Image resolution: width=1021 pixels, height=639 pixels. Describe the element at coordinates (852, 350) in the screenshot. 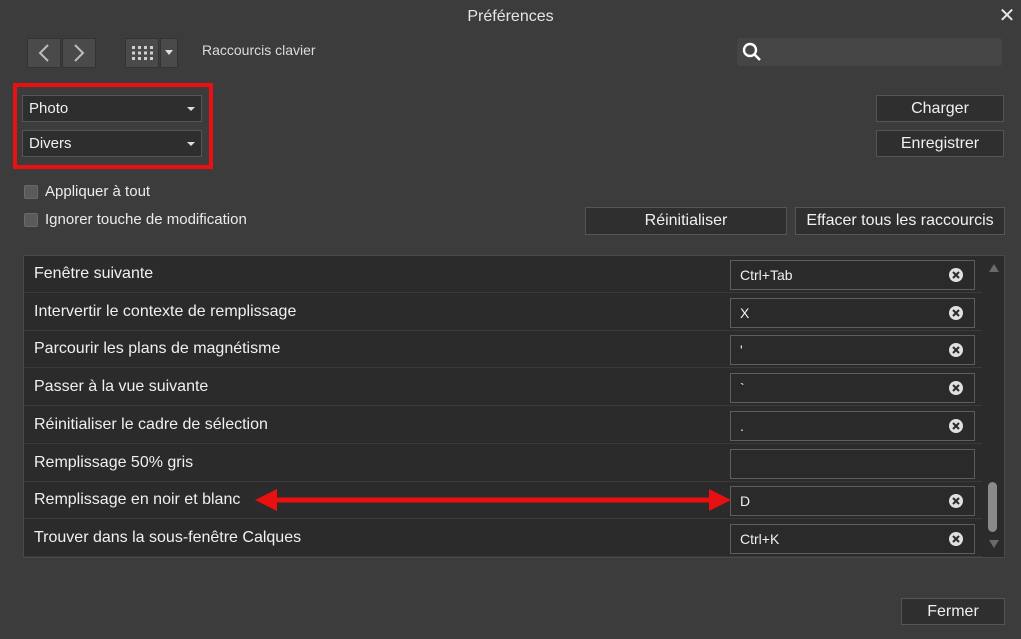

I see `shortcut-field: '` at that location.